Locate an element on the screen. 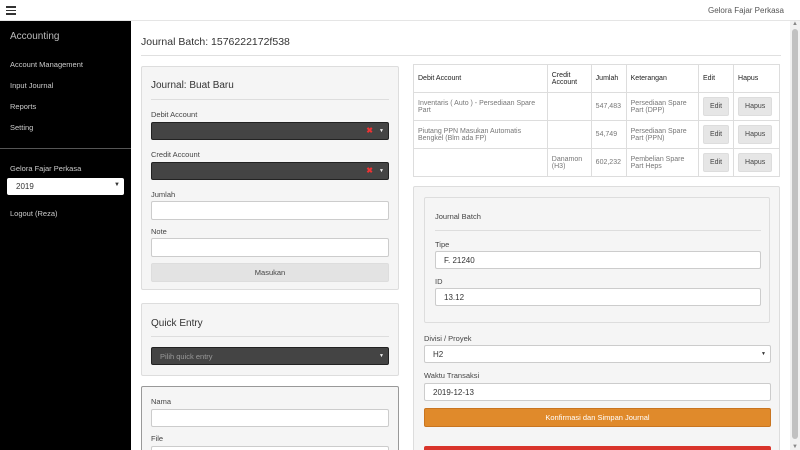 The image size is (800, 450). keterangan-cell: Persediaan Spare Part (DPP) is located at coordinates (662, 106).